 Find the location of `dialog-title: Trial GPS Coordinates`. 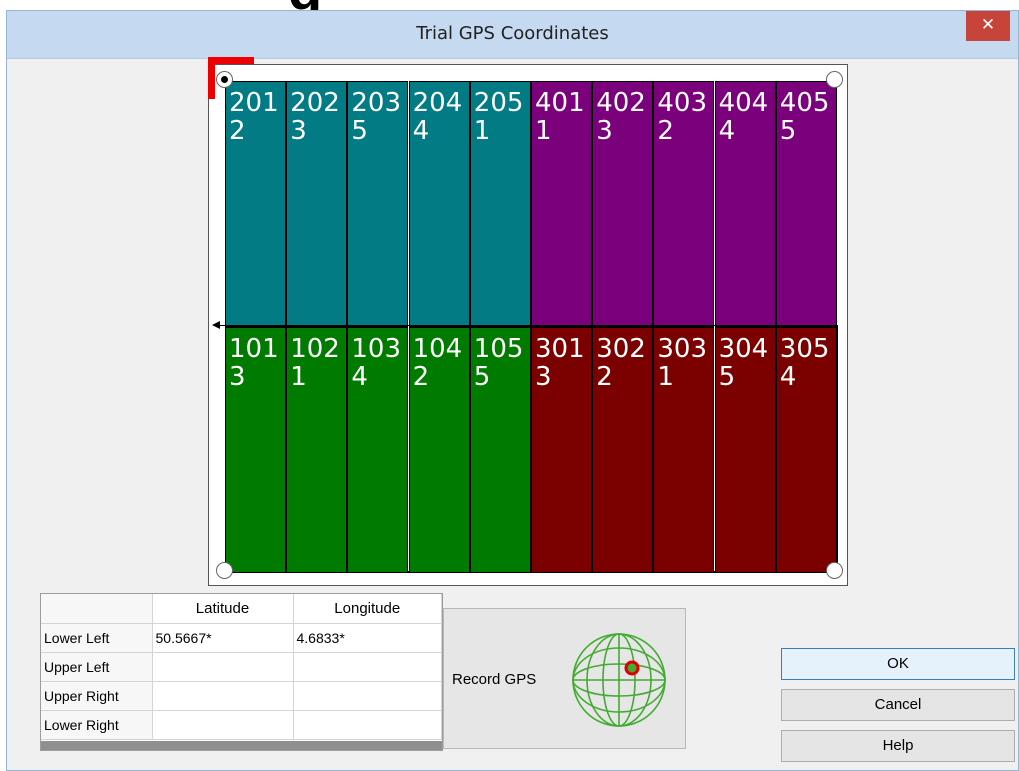

dialog-title: Trial GPS Coordinates is located at coordinates (512, 33).